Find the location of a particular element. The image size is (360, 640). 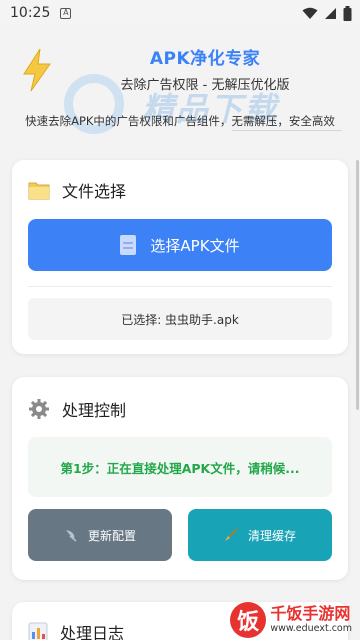

site-logo-badge: 饭 is located at coordinates (248, 620).